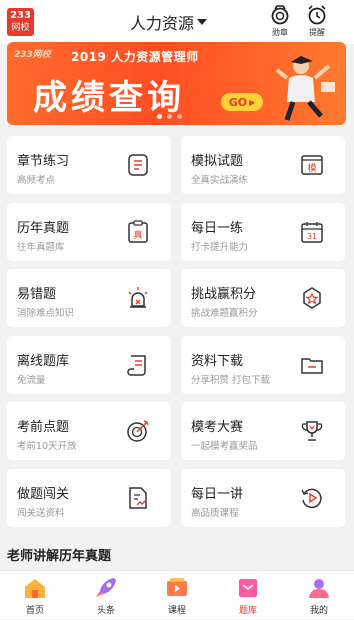 This screenshot has width=354, height=620. What do you see at coordinates (138, 165) in the screenshot?
I see `list-icon` at bounding box center [138, 165].